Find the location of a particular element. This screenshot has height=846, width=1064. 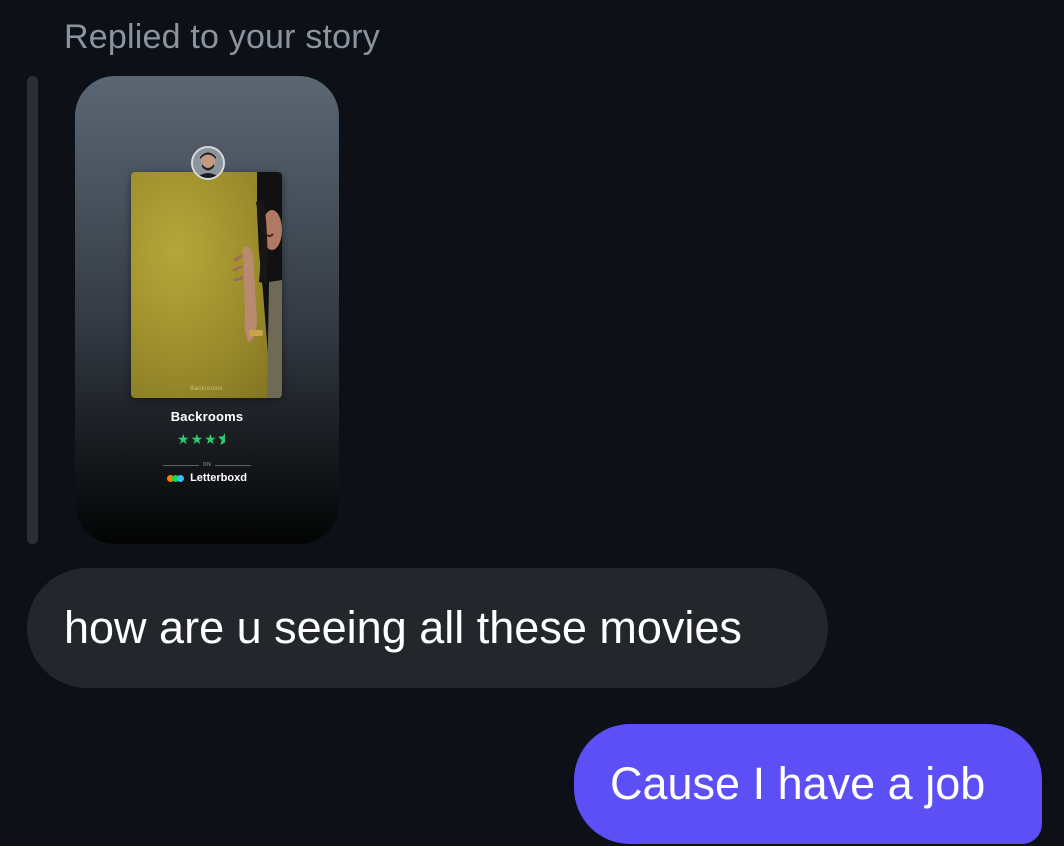

letterboxd-logo: Letterboxd is located at coordinates (207, 478).